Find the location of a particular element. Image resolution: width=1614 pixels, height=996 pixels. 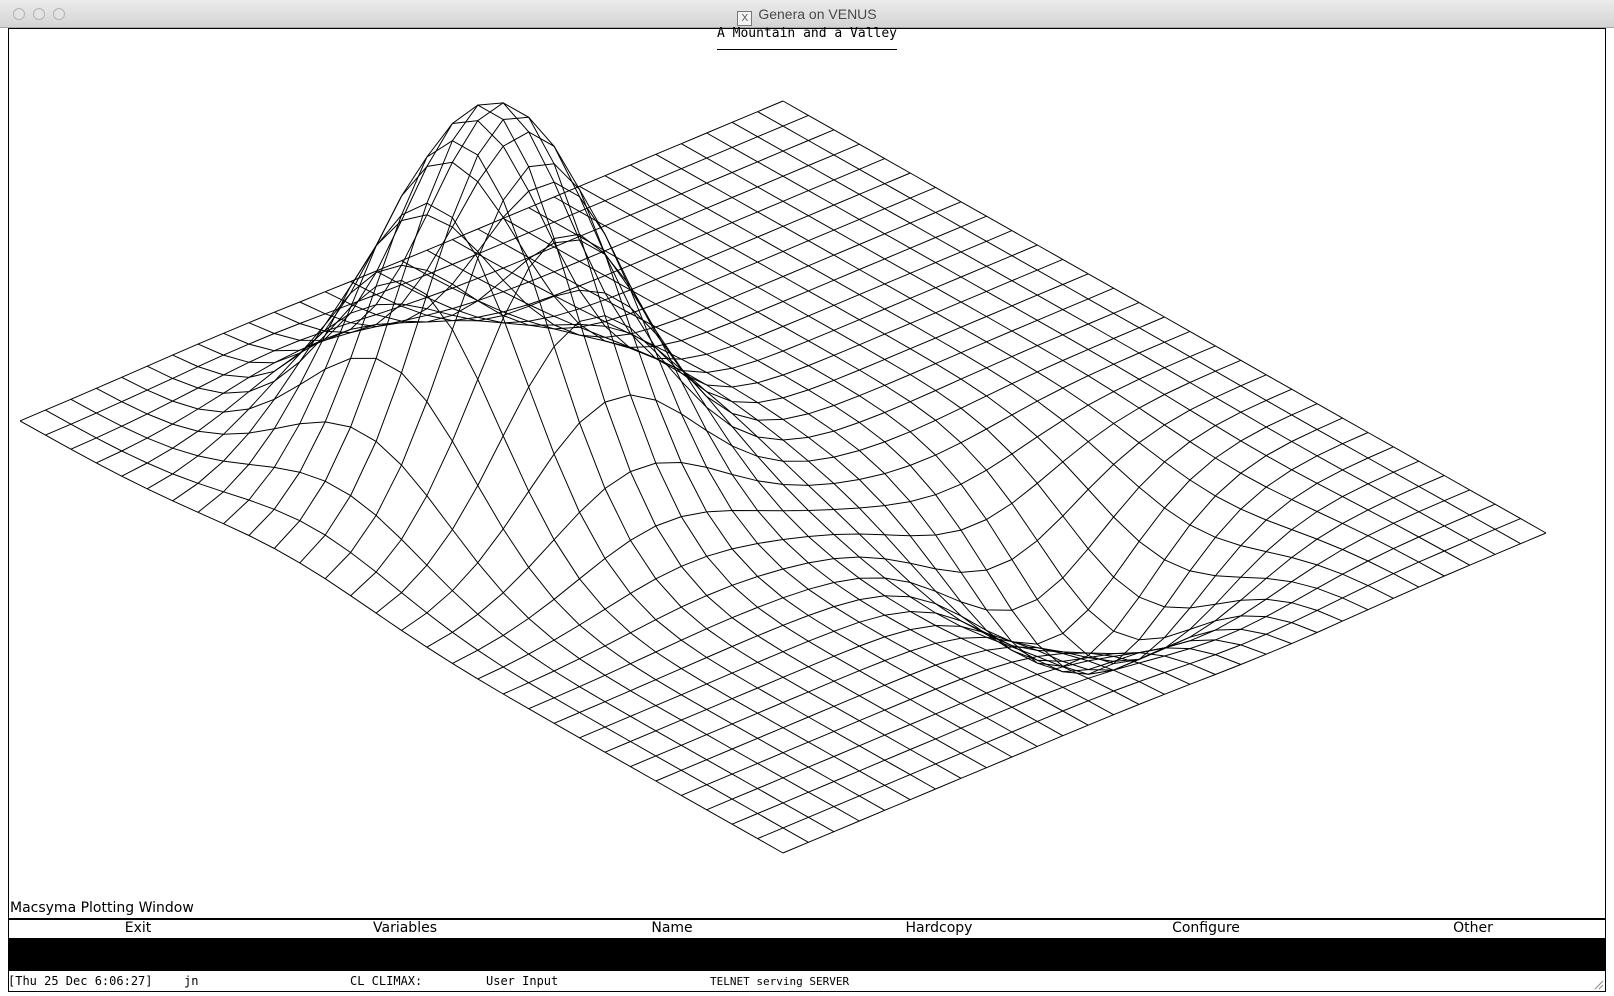

plot-title-text: A Mountain and a Valley is located at coordinates (806, 38).